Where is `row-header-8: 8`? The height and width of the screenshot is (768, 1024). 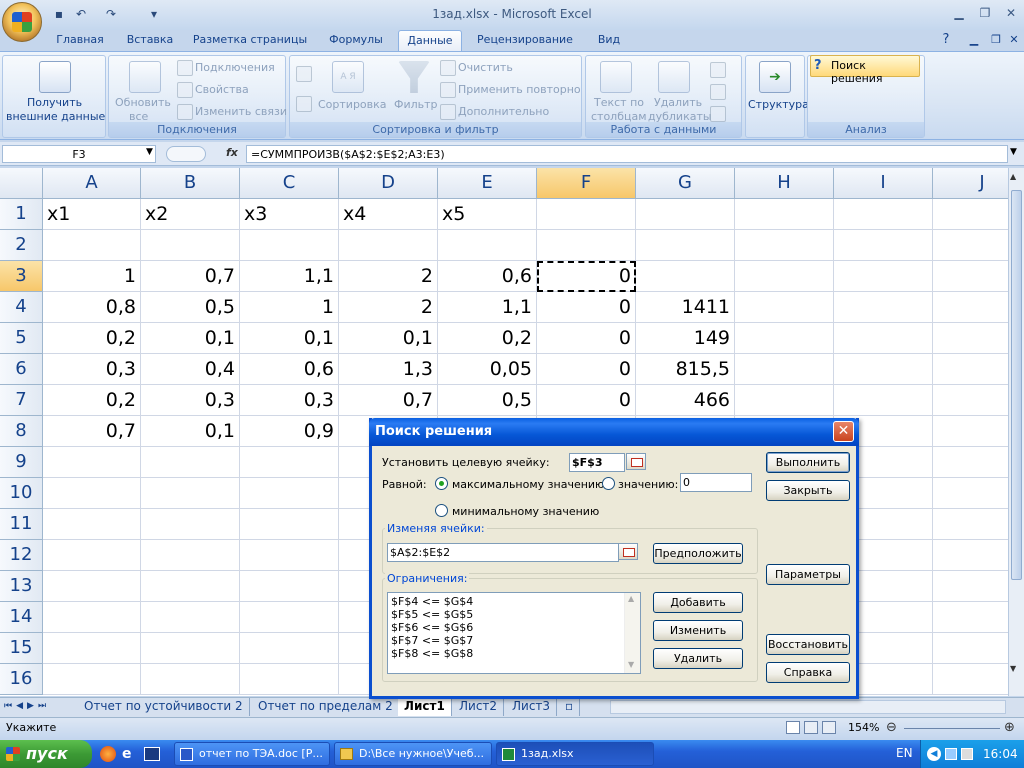
row-header-8: 8 is located at coordinates (21, 431).